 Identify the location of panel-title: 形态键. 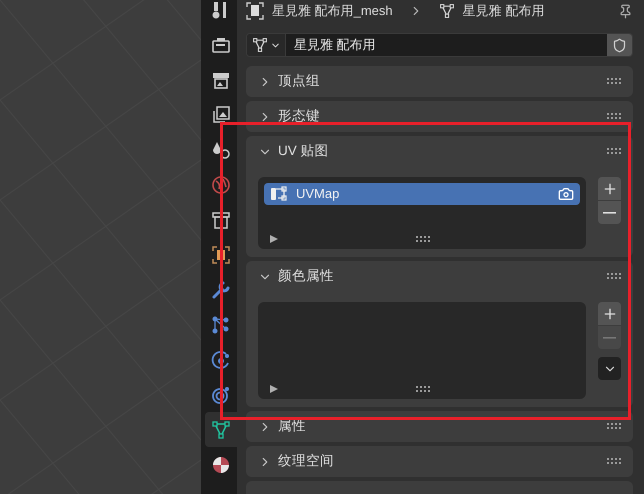
(299, 116).